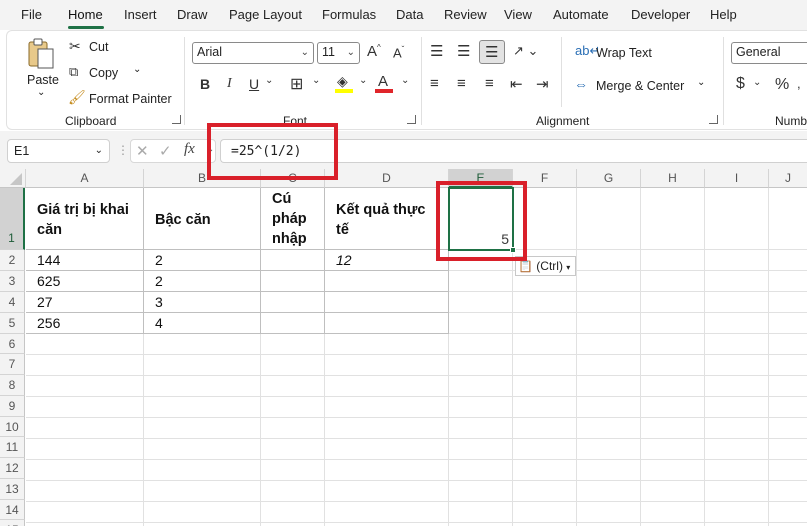 The image size is (807, 526). I want to click on cell-c2, so click(293, 260).